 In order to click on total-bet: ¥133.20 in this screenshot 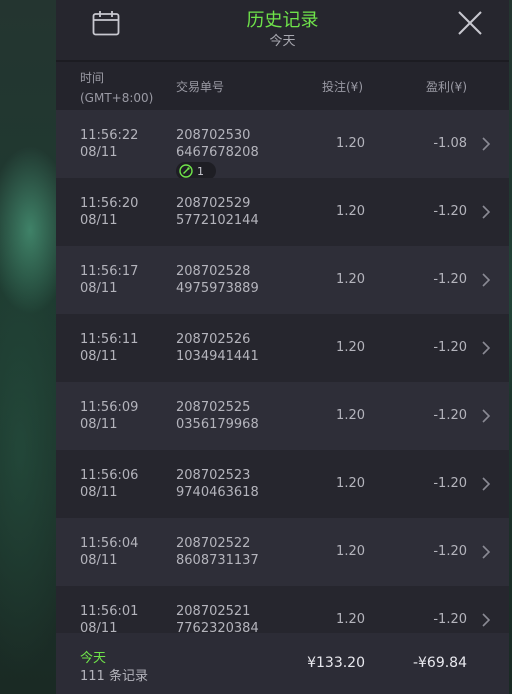, I will do `click(336, 663)`.